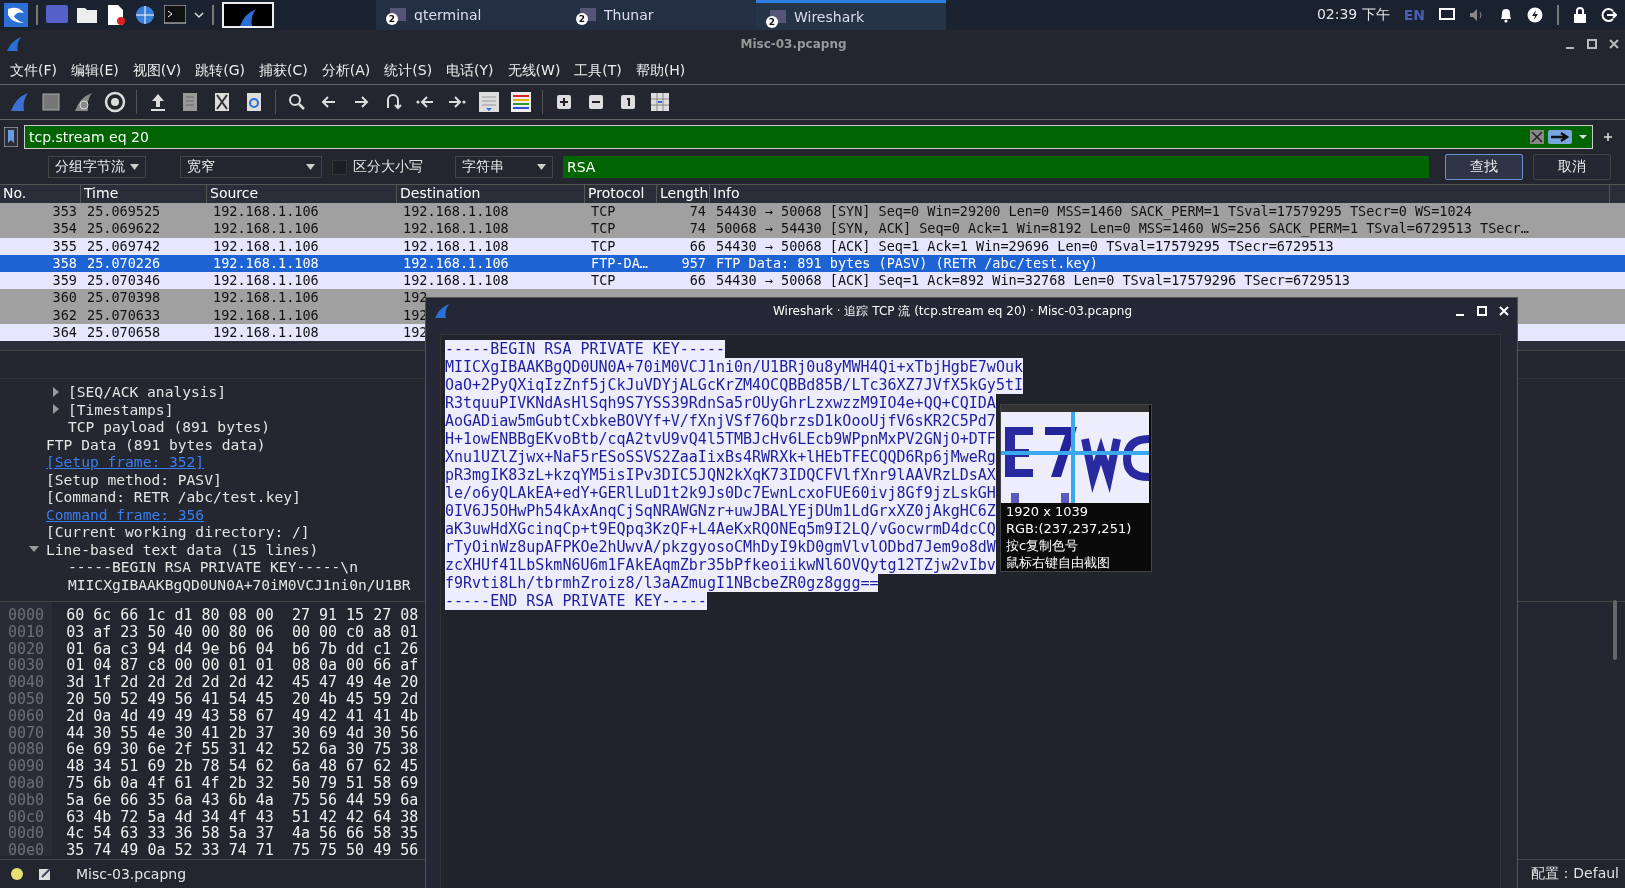 The image size is (1625, 888). What do you see at coordinates (346, 71) in the screenshot?
I see `menu-item: 分析(A)` at bounding box center [346, 71].